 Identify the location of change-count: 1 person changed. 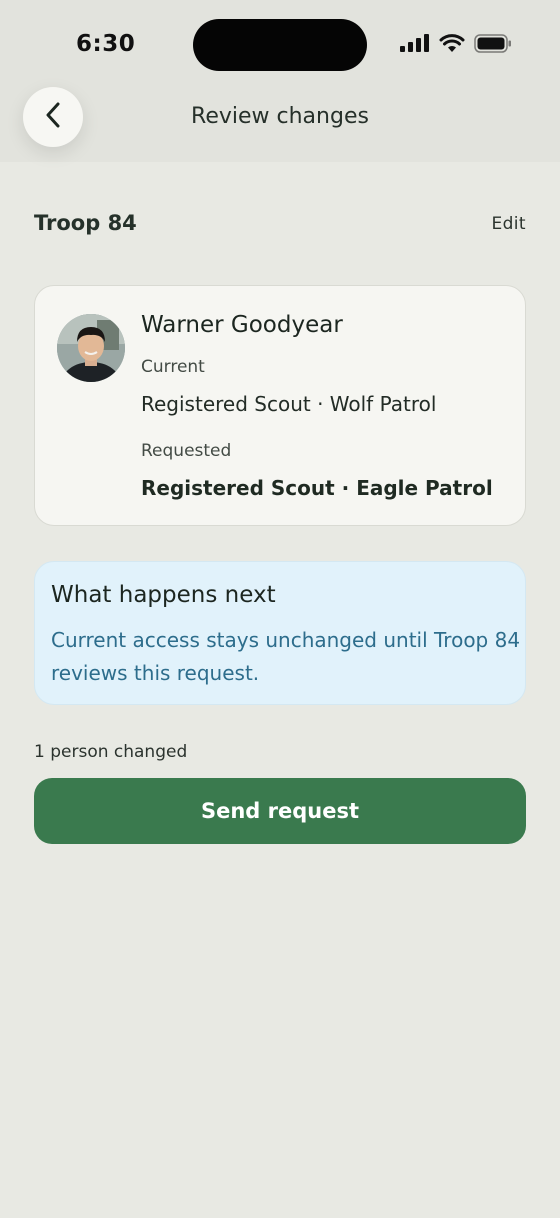
(111, 752).